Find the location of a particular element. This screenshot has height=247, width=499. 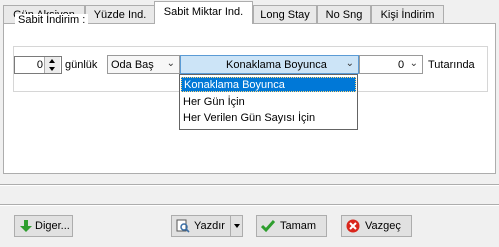

vazgec-label: Vazgeç is located at coordinates (383, 226).